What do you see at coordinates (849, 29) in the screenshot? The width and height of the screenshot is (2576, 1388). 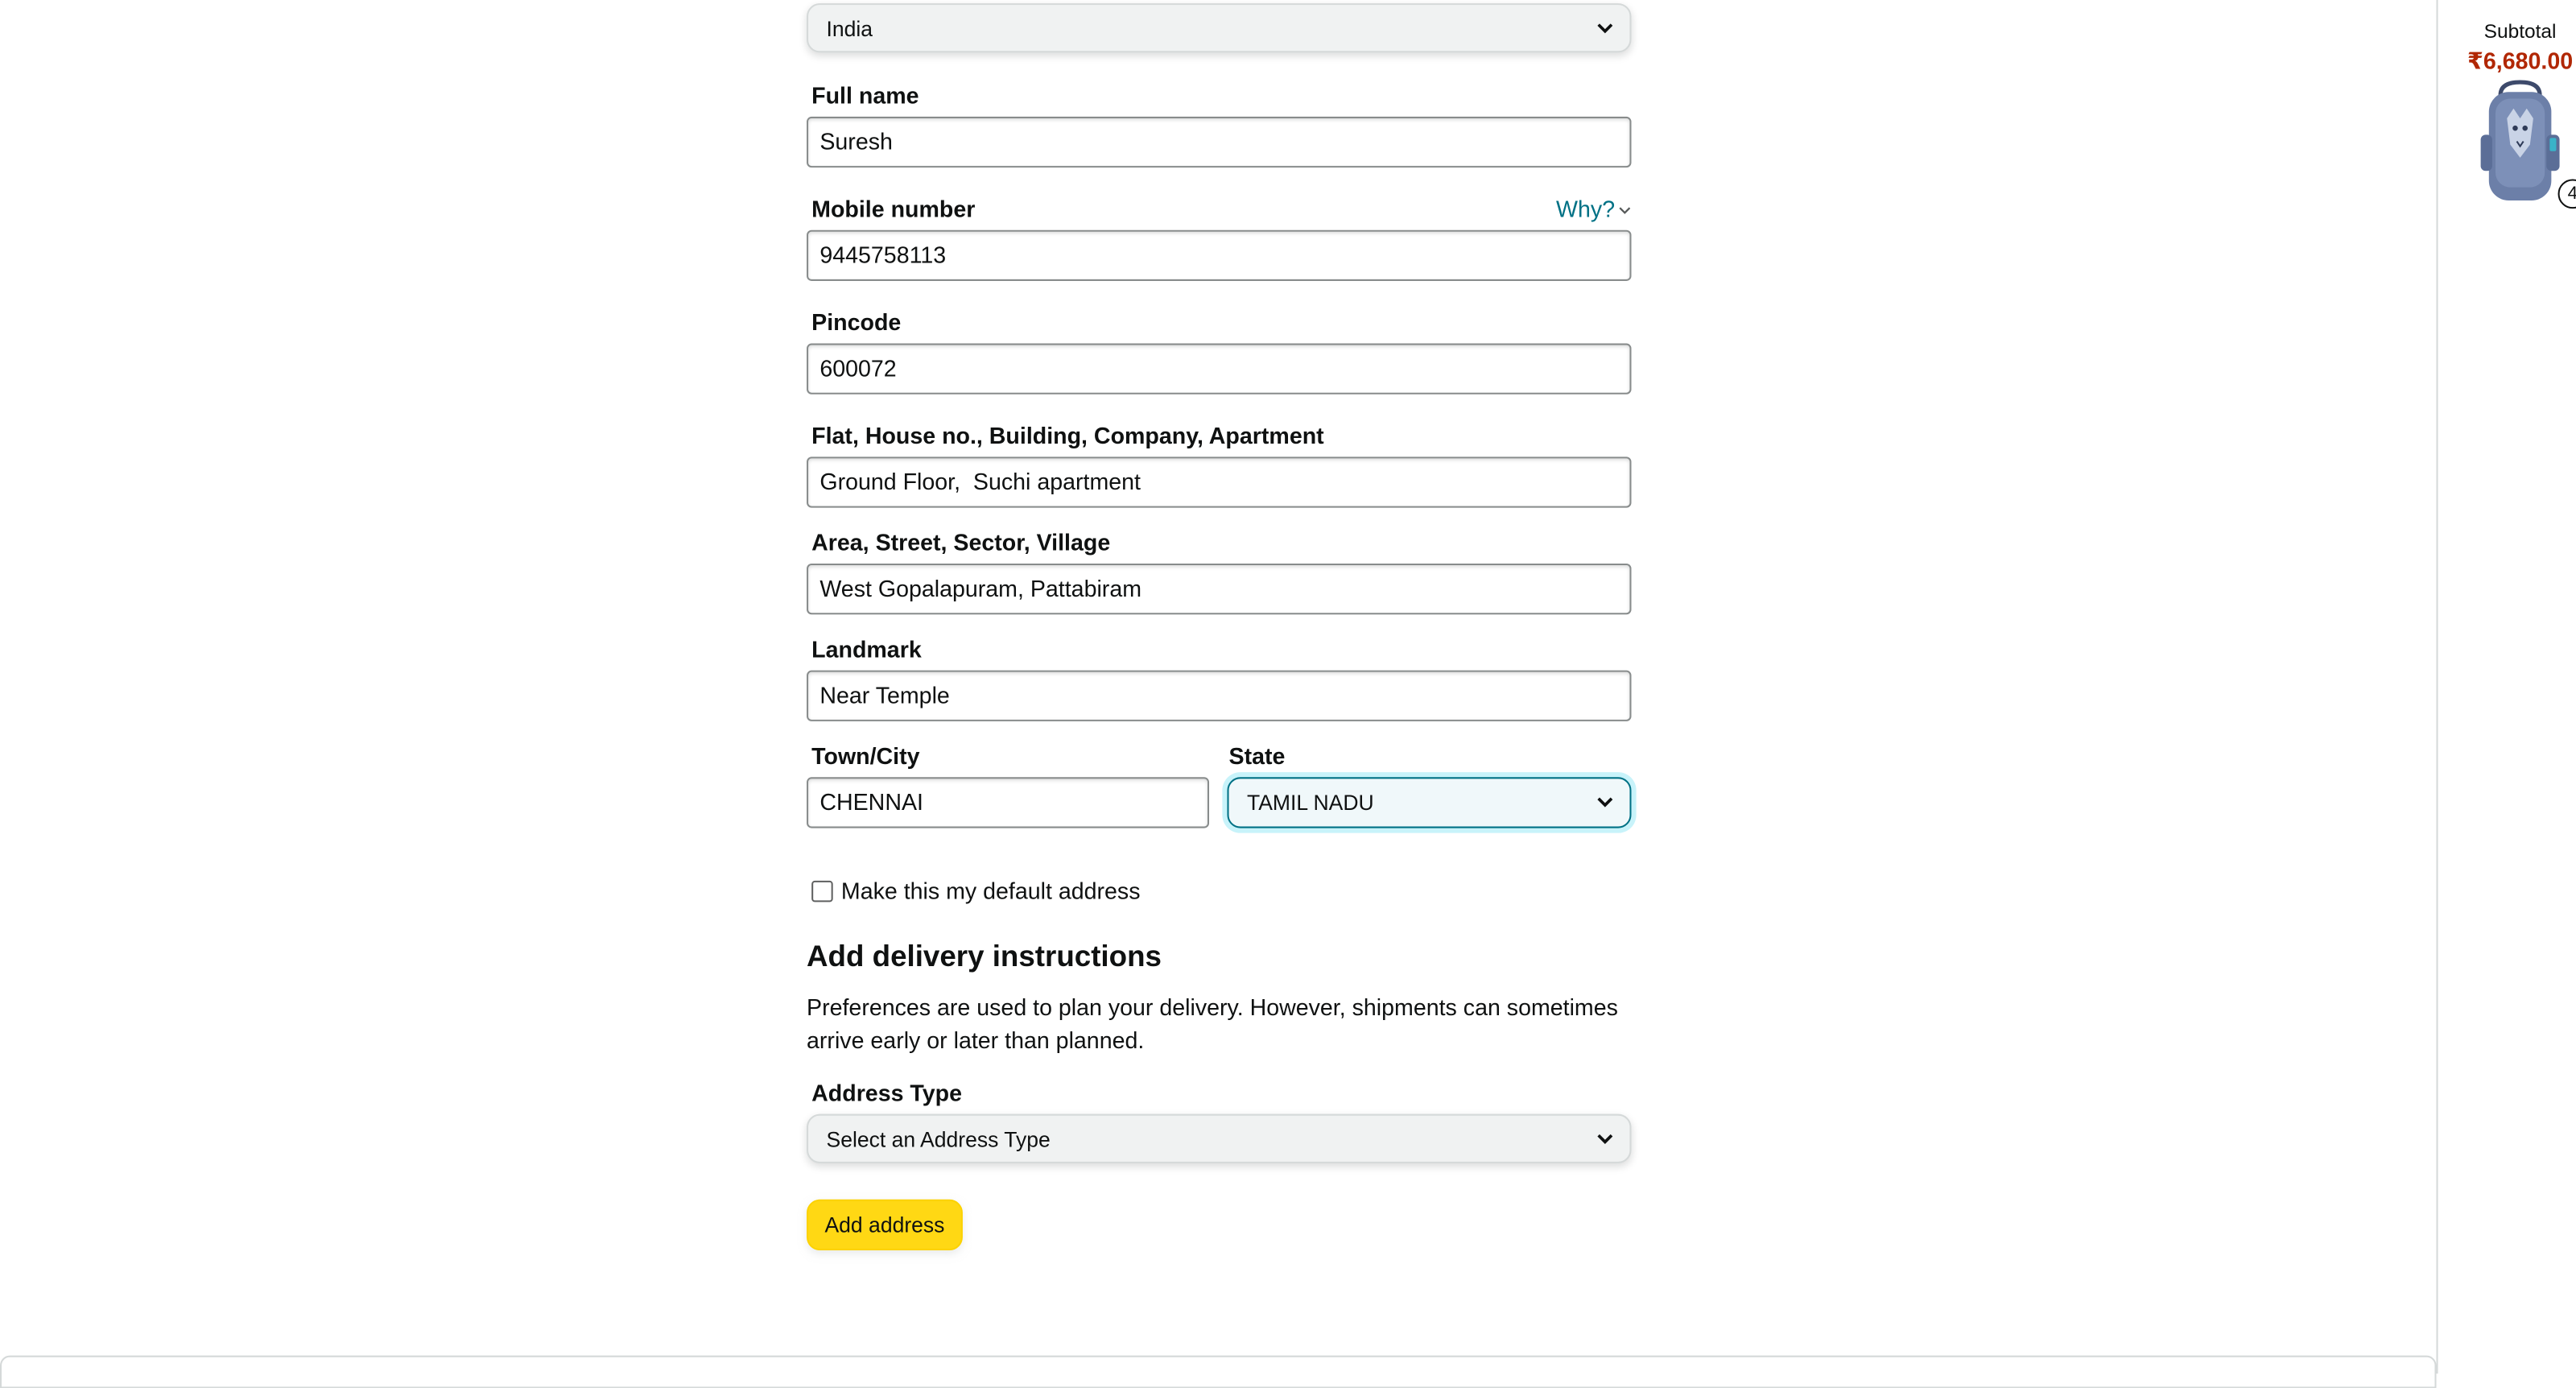 I see `country-select-value: India` at bounding box center [849, 29].